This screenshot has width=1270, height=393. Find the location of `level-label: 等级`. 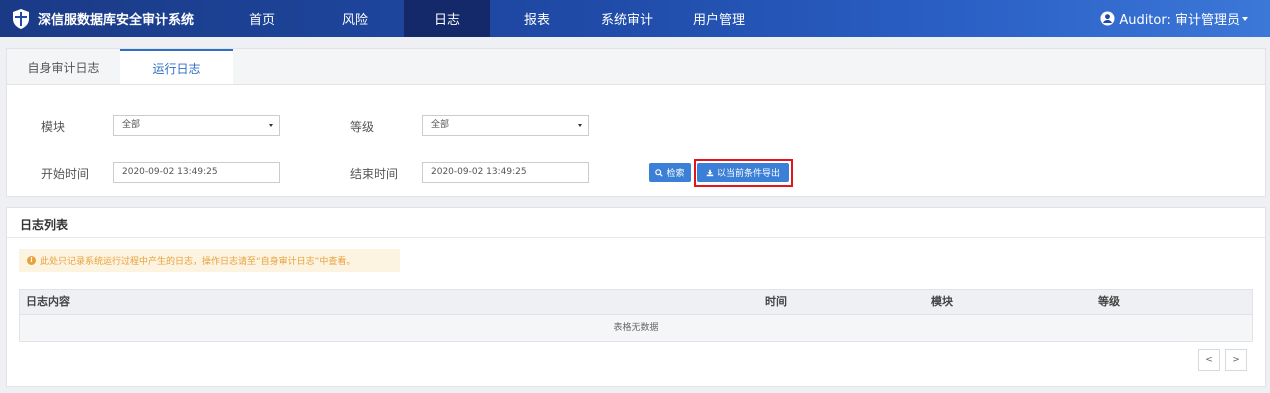

level-label: 等级 is located at coordinates (362, 127).